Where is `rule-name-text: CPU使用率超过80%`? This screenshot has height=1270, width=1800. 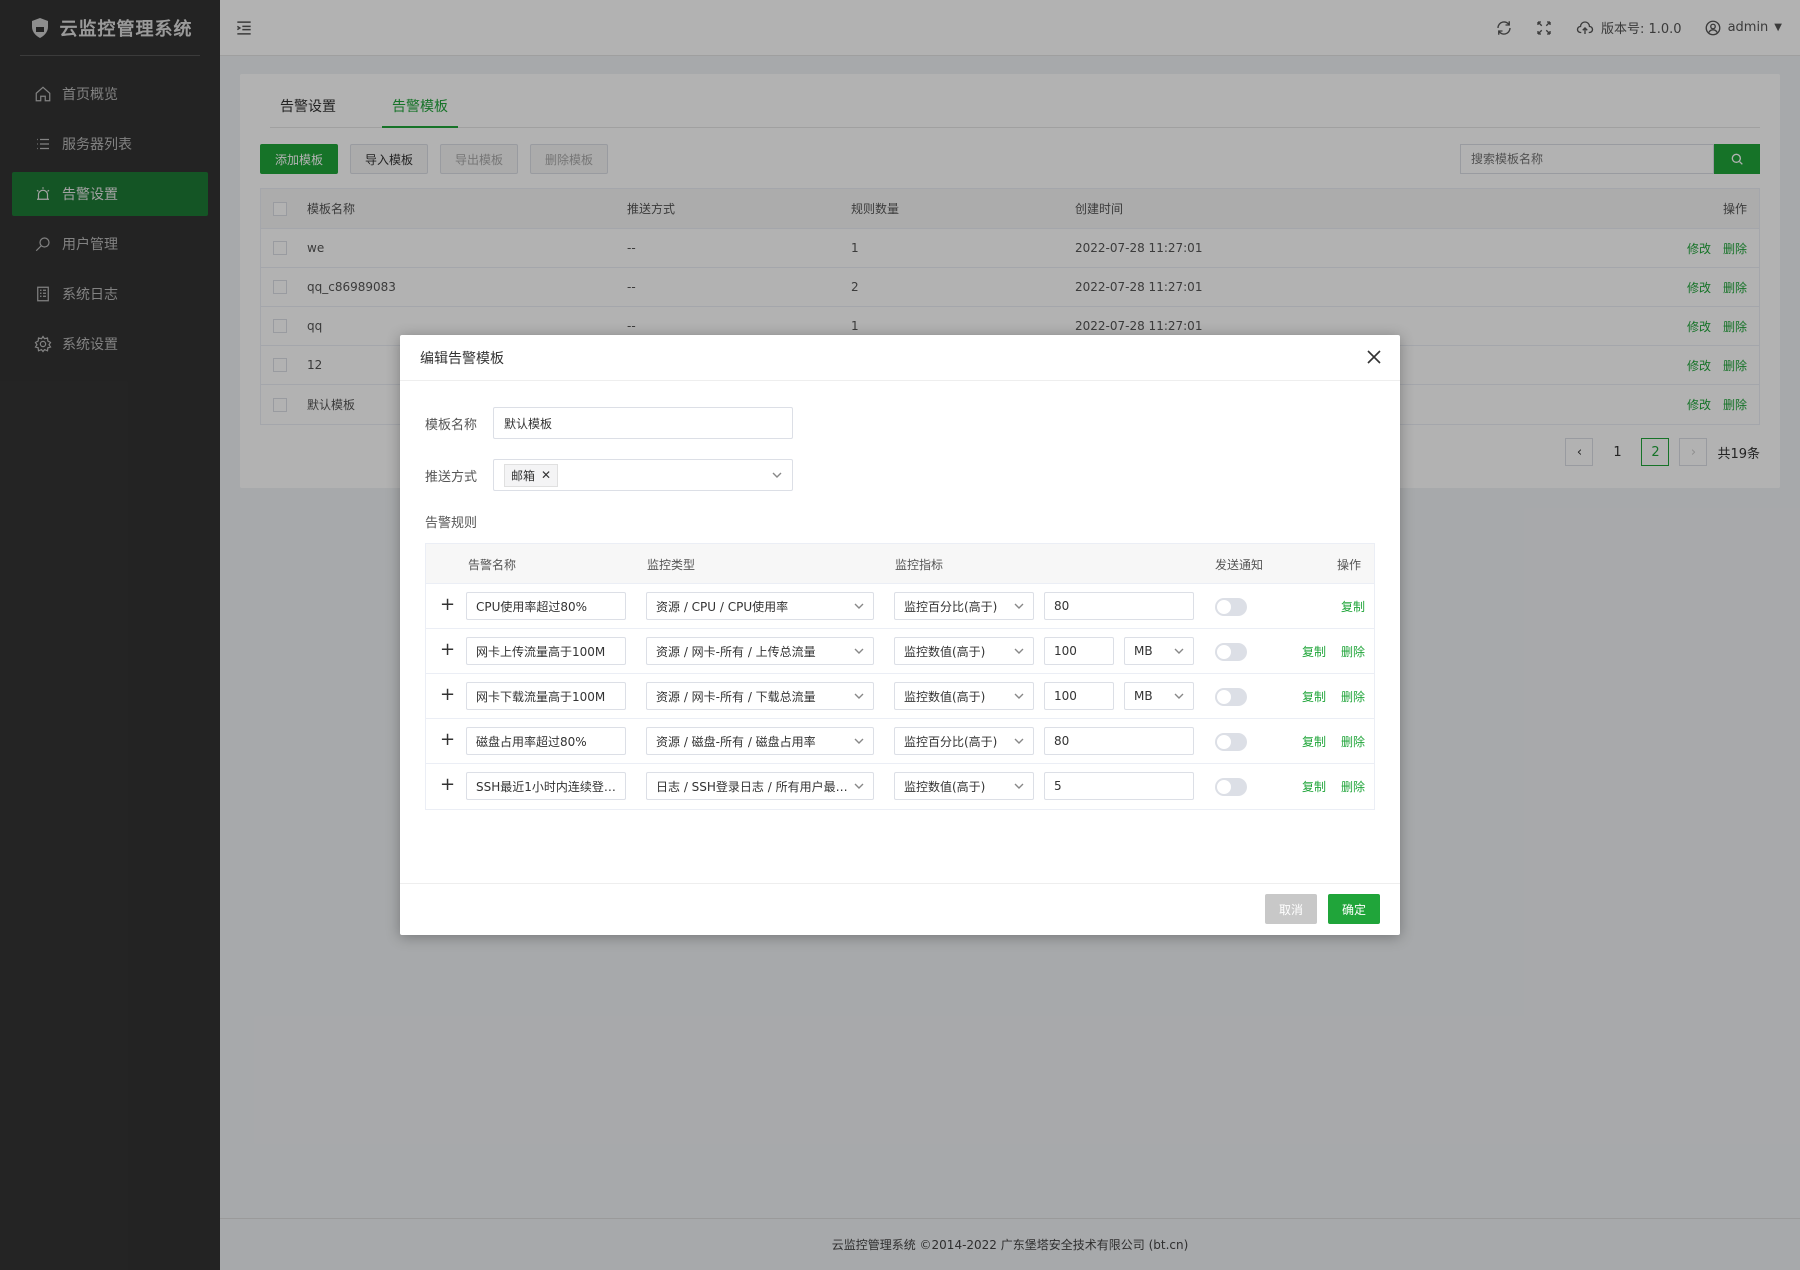
rule-name-text: CPU使用率超过80% is located at coordinates (532, 606).